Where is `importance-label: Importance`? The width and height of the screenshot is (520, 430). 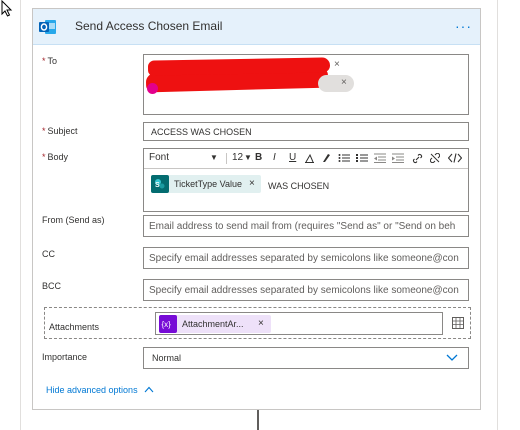
importance-label: Importance is located at coordinates (65, 357).